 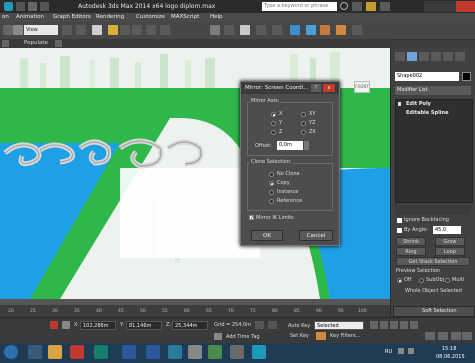 What do you see at coordinates (399, 220) in the screenshot?
I see `ignore-backfacing-checkbox` at bounding box center [399, 220].